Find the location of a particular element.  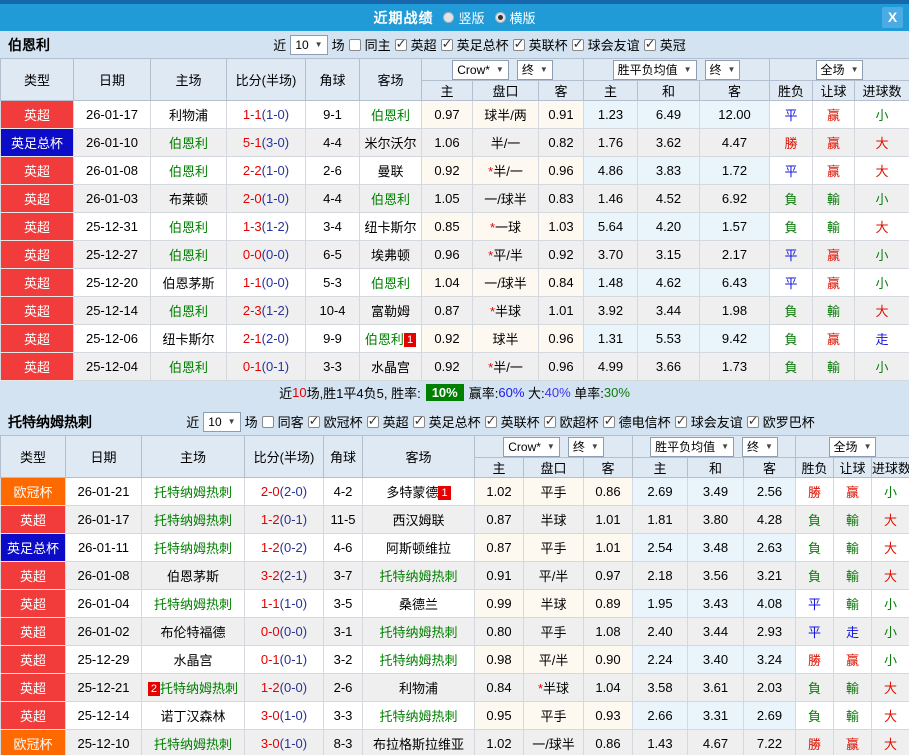

match-date: 26-01-08 is located at coordinates (112, 170).